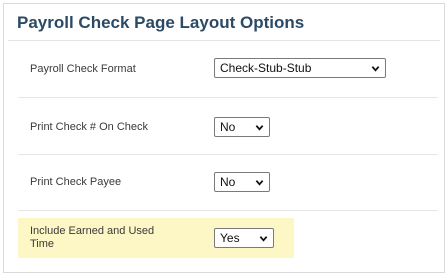  Describe the element at coordinates (244, 238) in the screenshot. I see `include-earned-used-time-select: Yes` at that location.